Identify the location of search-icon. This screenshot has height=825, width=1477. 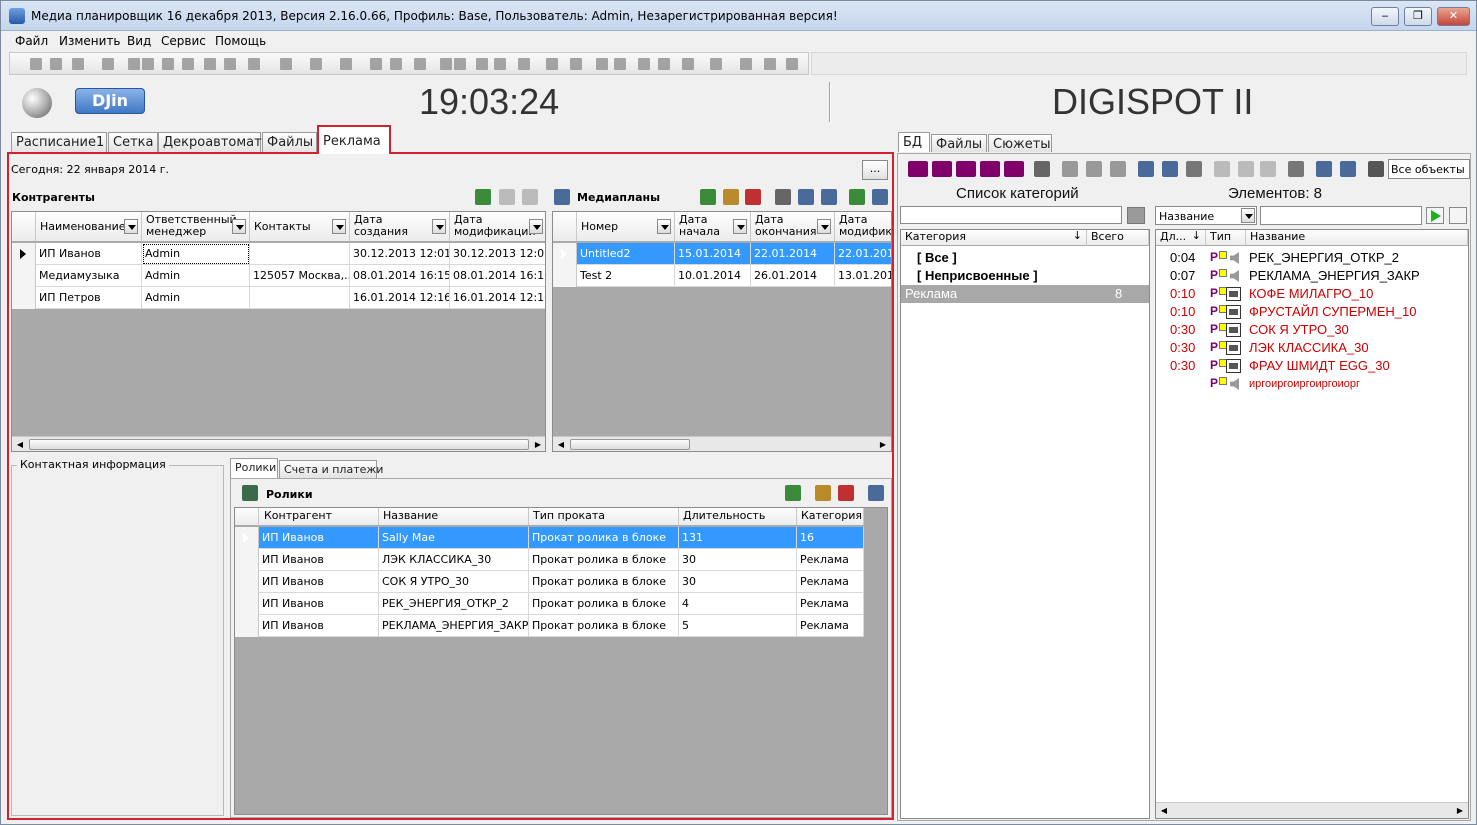
(1324, 169).